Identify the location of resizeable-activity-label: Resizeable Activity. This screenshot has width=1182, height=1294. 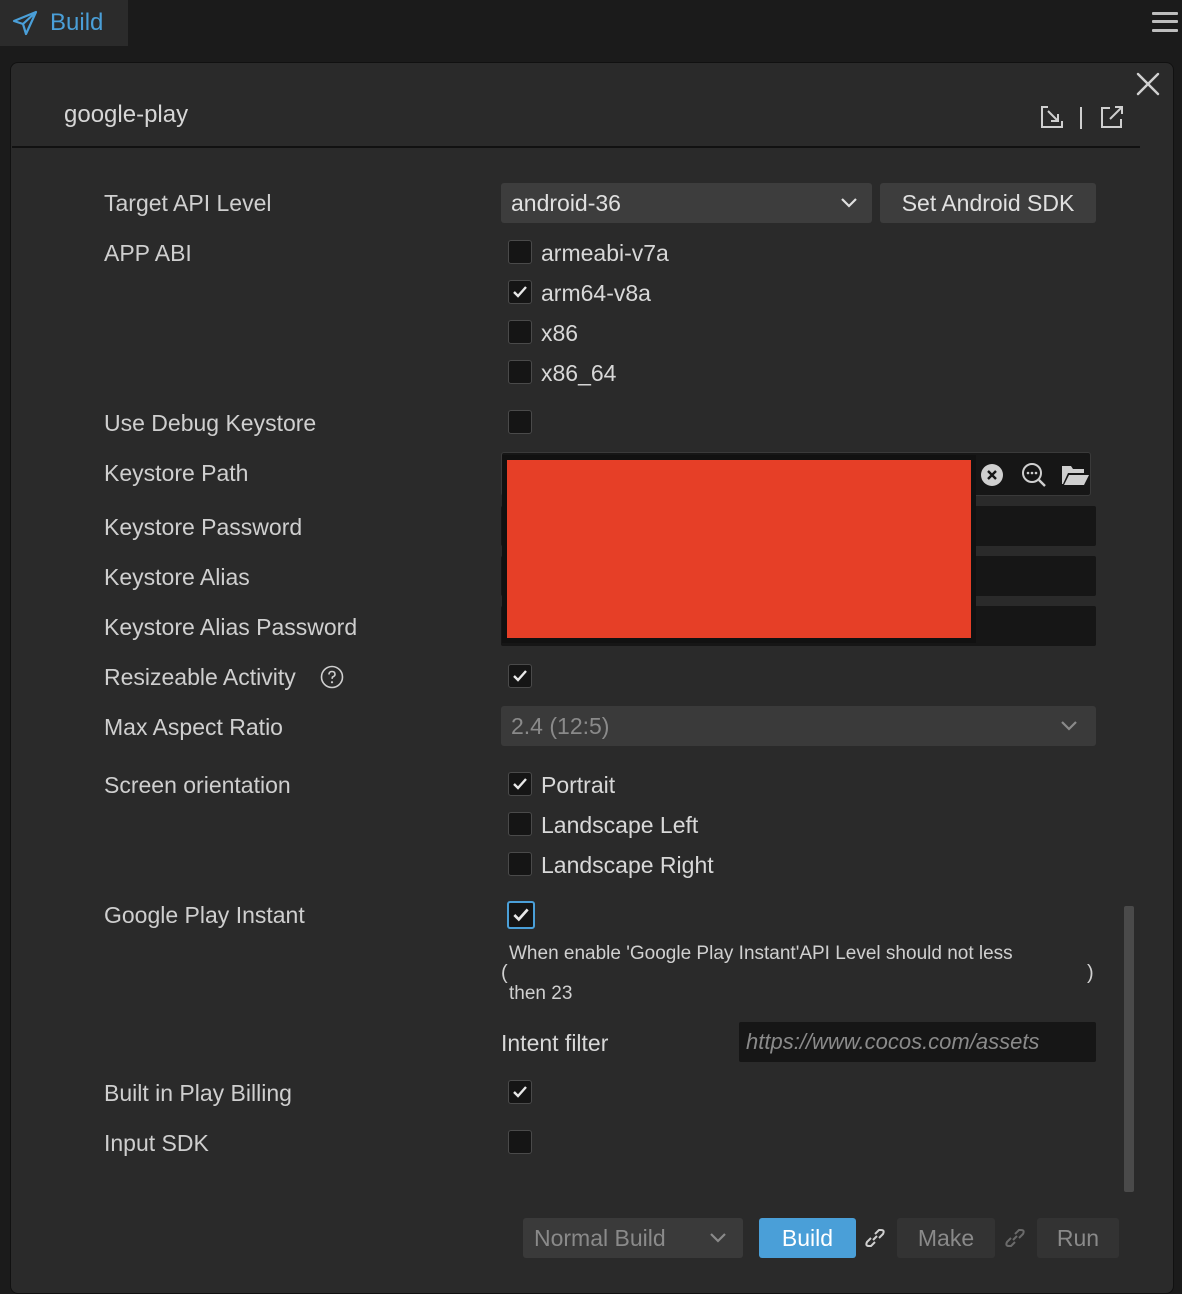
(200, 677).